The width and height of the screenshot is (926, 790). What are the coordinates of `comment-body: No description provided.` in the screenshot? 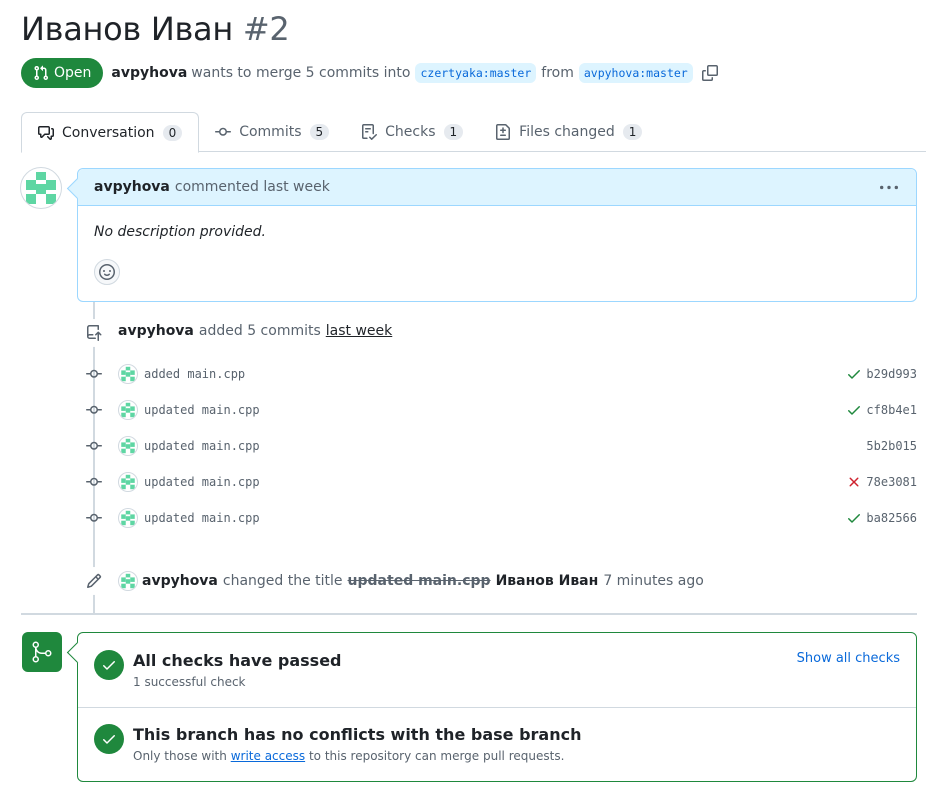 It's located at (180, 232).